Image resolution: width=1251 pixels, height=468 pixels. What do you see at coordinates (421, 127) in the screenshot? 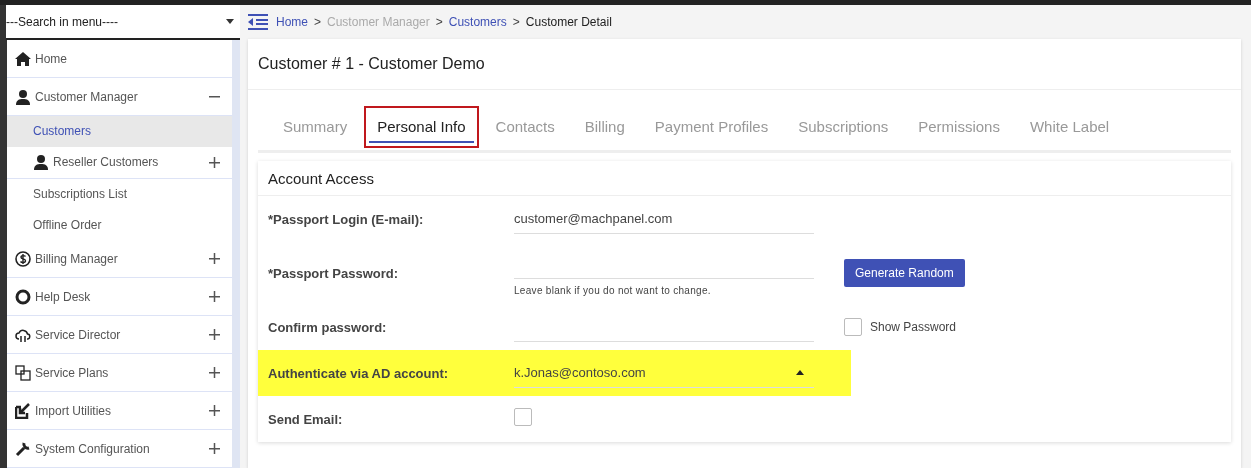
I see `tab: Personal Info` at bounding box center [421, 127].